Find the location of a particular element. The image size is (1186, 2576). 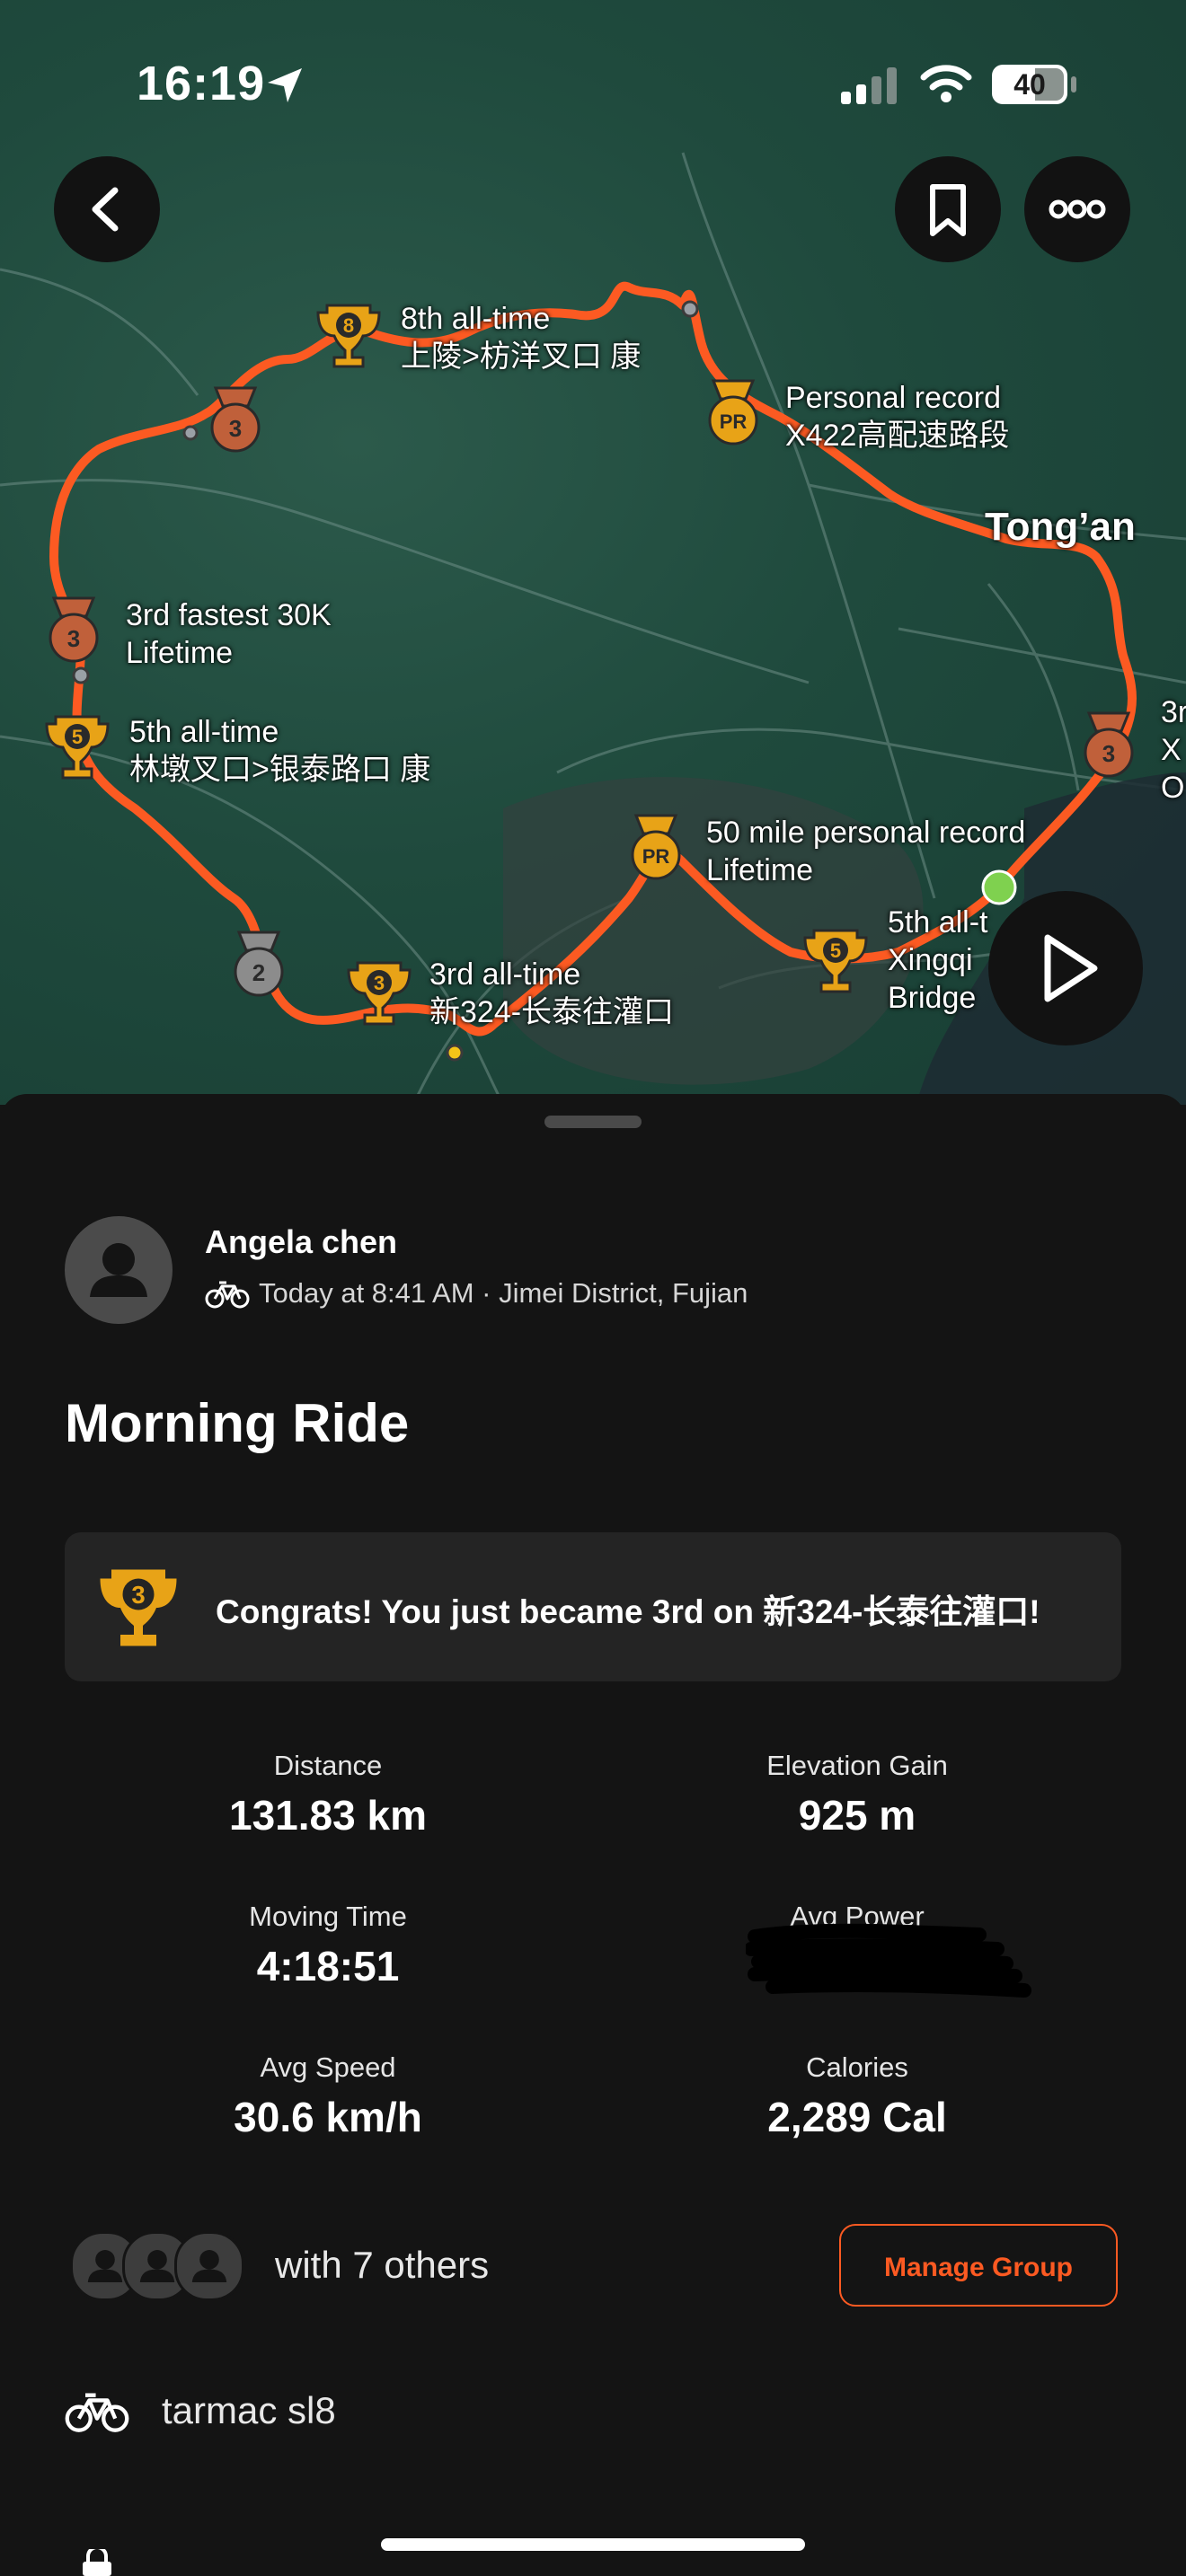

stat-label: Distance is located at coordinates (328, 1765).